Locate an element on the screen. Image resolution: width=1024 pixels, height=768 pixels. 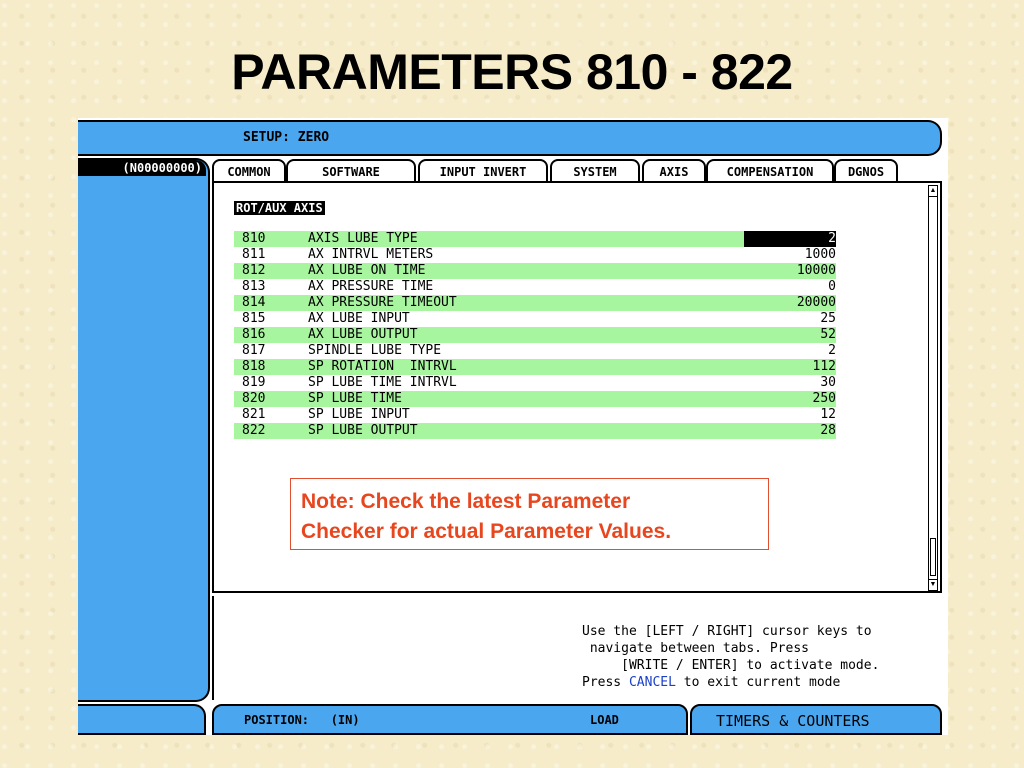
param-number: 816 is located at coordinates (254, 334).